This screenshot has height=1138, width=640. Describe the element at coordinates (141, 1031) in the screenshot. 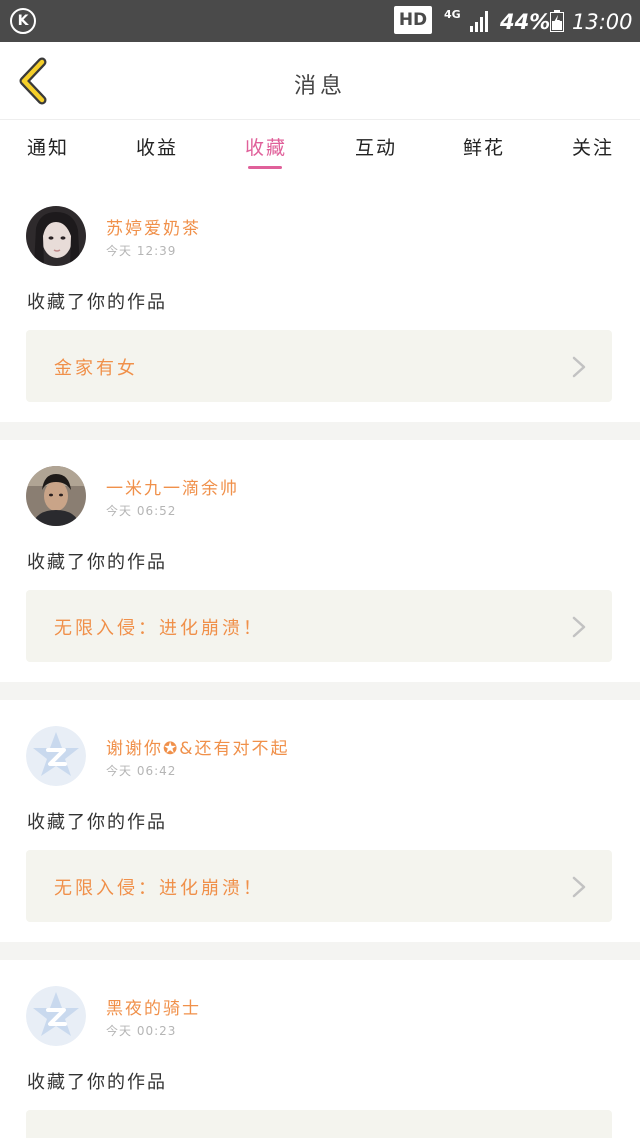

I see `timestamp: 今天 00:23` at that location.